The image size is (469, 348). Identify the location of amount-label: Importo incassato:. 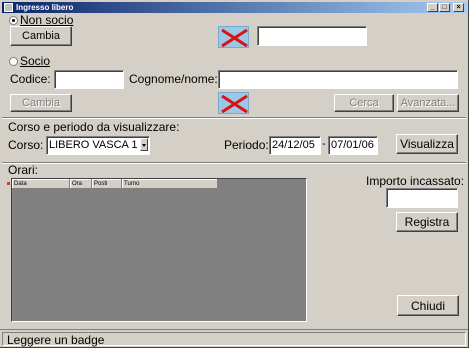
(415, 181).